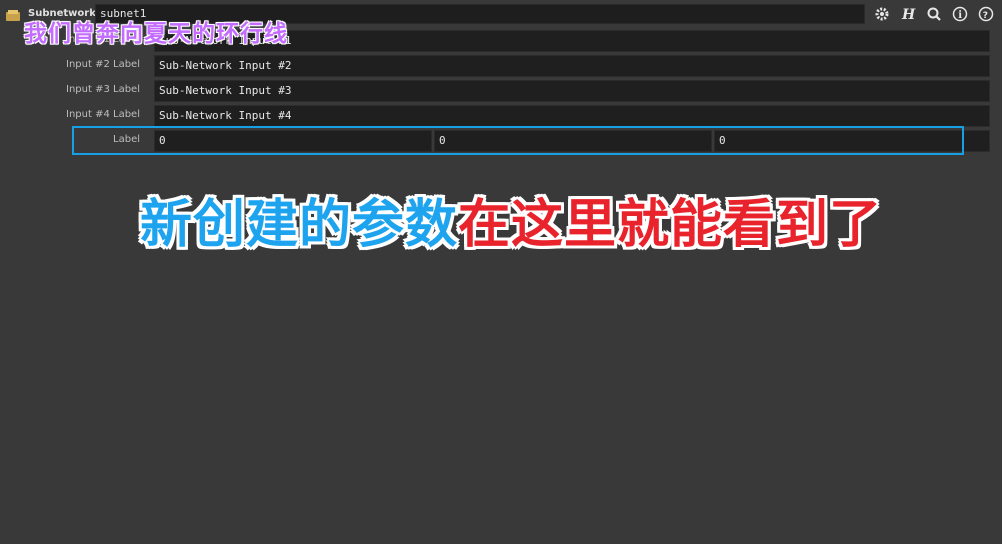 This screenshot has height=544, width=1002. Describe the element at coordinates (572, 91) in the screenshot. I see `input3-label-field: Sub-Network Input #3` at that location.